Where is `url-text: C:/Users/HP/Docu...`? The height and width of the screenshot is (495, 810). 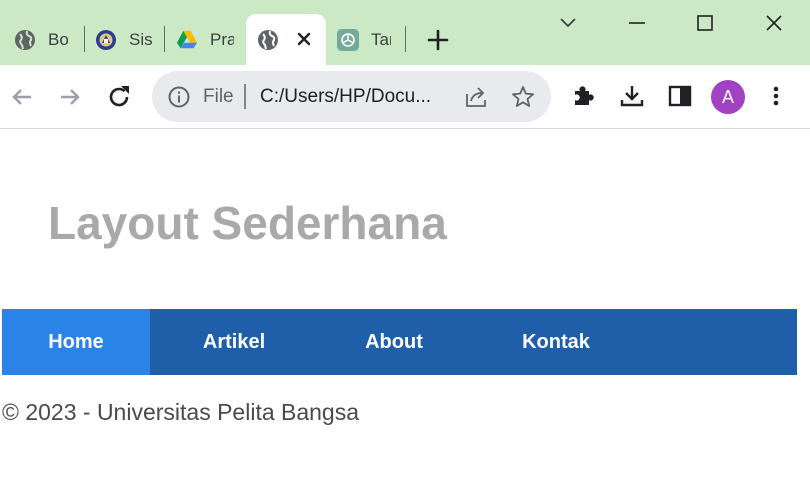
url-text: C:/Users/HP/Docu... is located at coordinates (345, 97).